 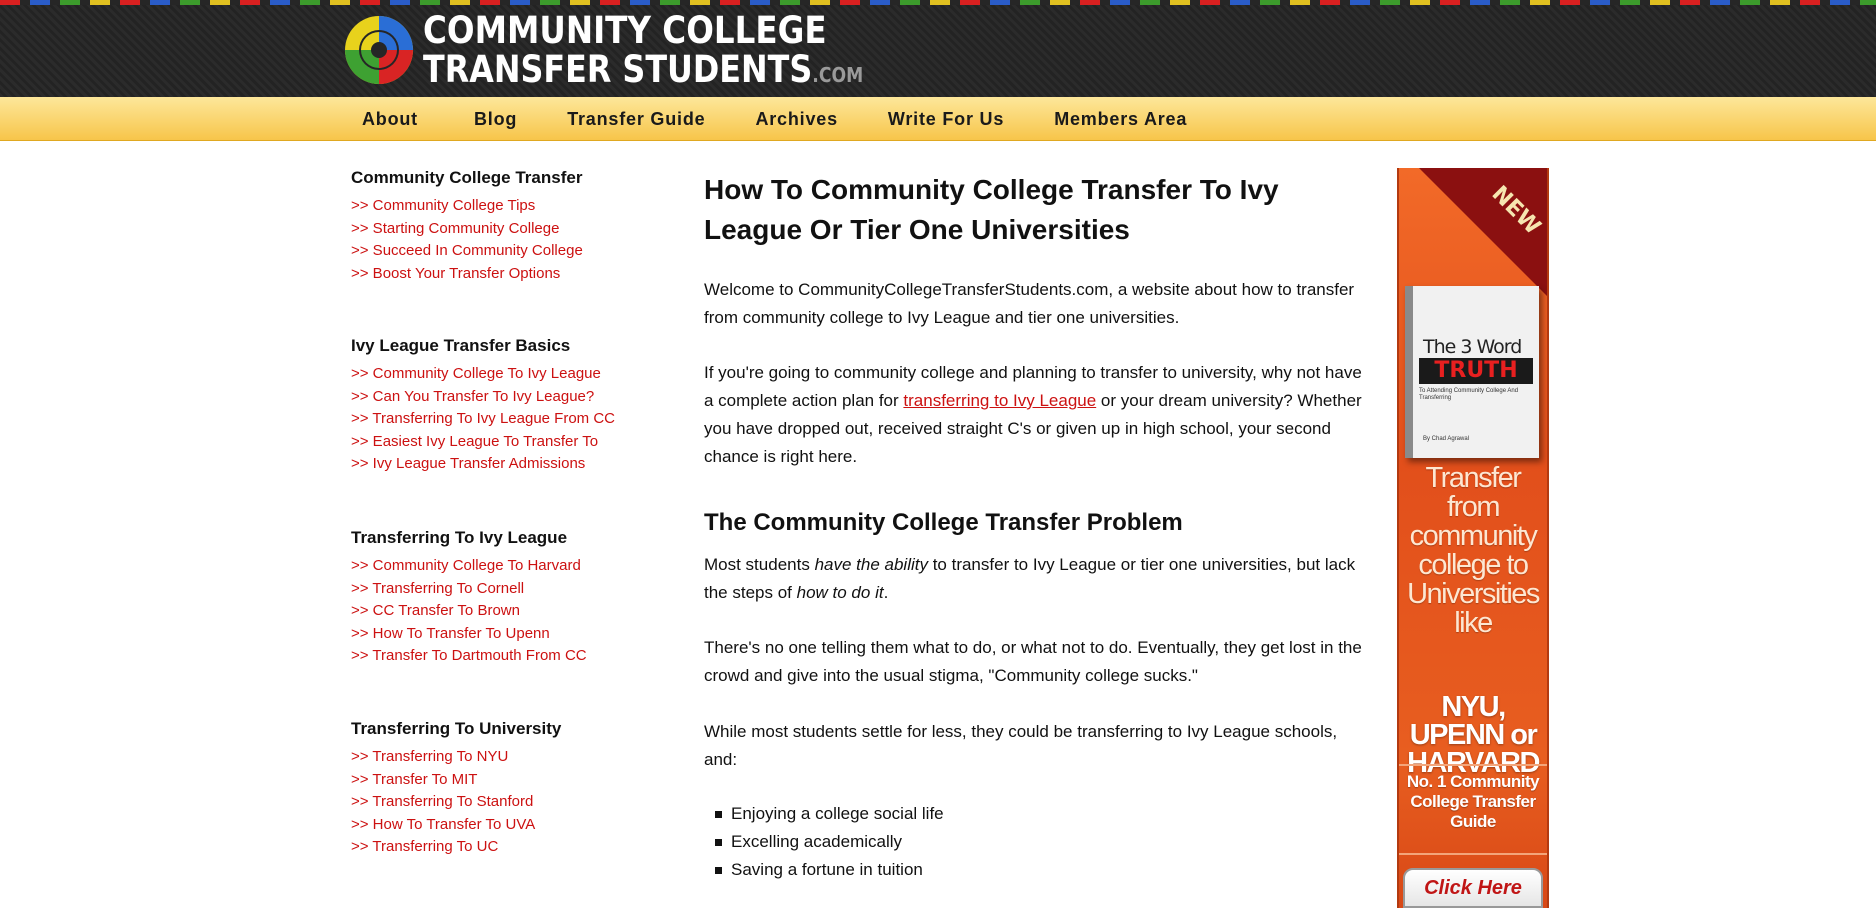 What do you see at coordinates (759, 564) in the screenshot?
I see `paragraph-text: Most students` at bounding box center [759, 564].